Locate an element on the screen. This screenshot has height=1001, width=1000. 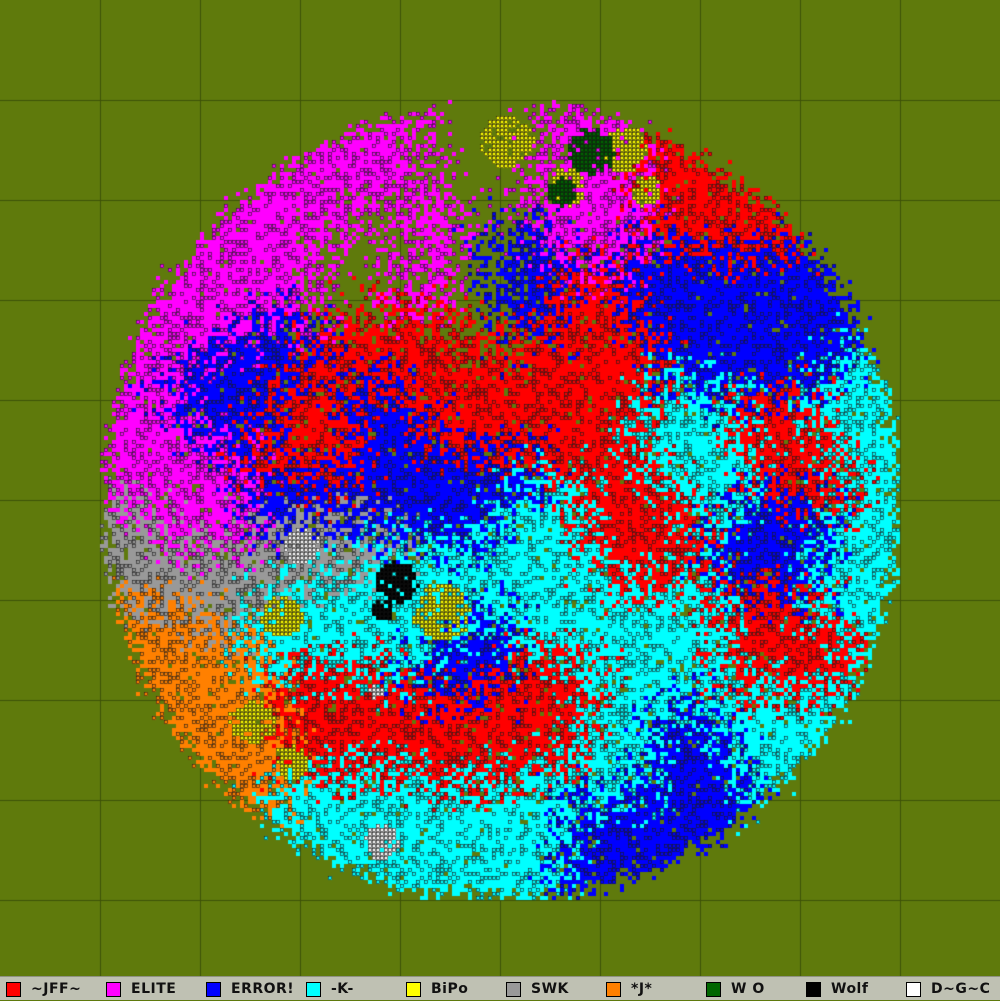
legend-label: ERROR! is located at coordinates (263, 989).